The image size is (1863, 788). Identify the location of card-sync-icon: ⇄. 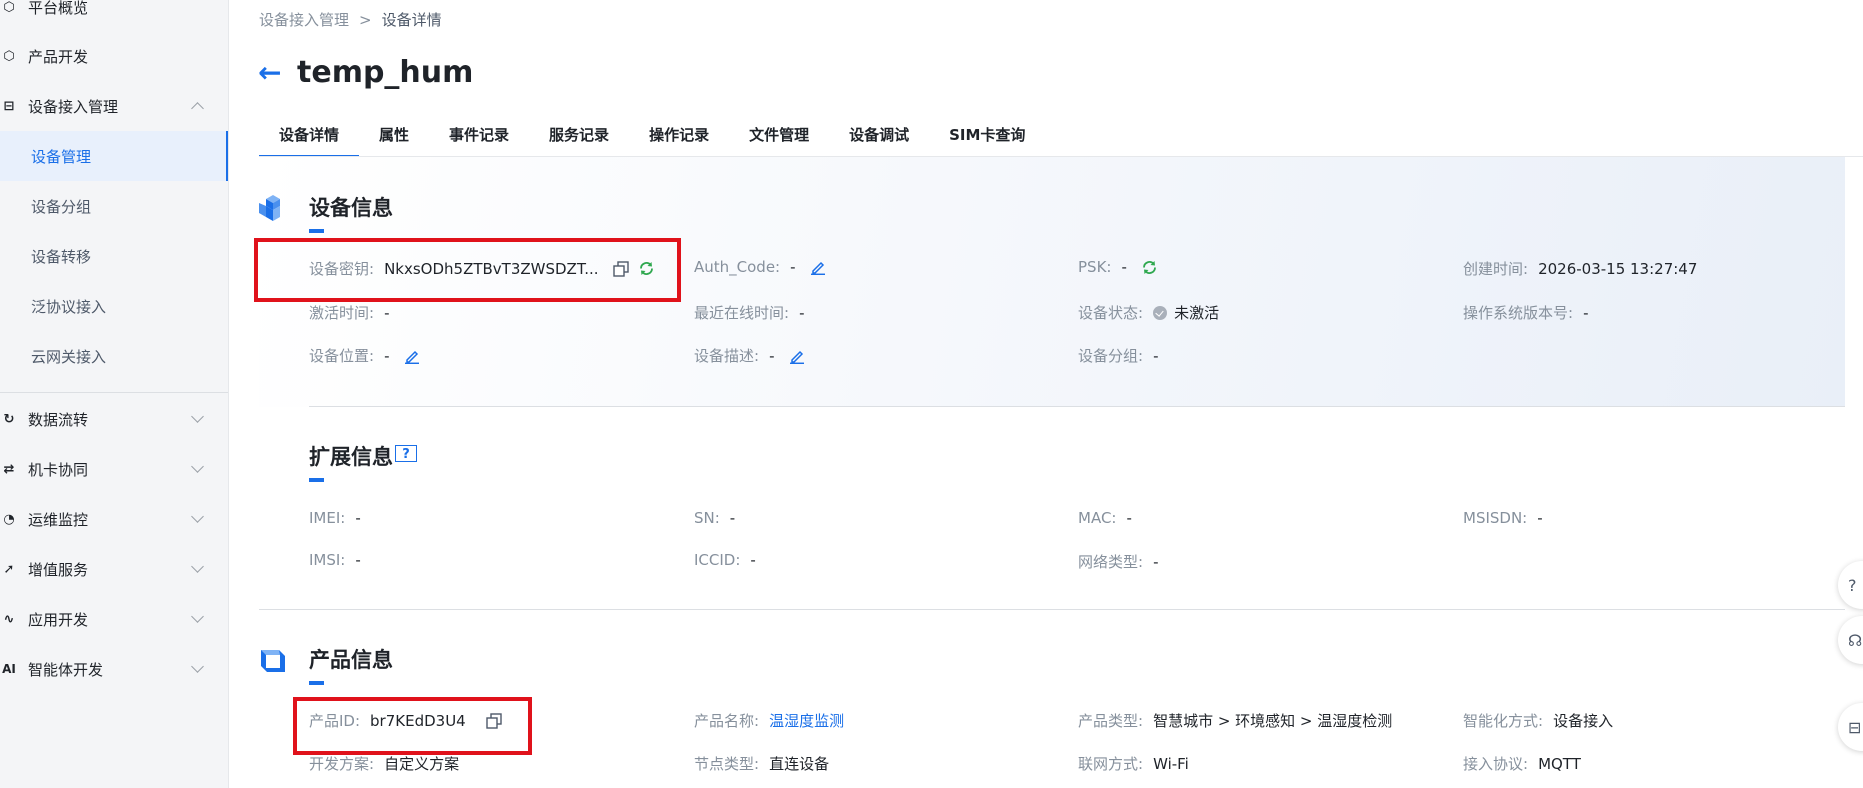
(9, 469).